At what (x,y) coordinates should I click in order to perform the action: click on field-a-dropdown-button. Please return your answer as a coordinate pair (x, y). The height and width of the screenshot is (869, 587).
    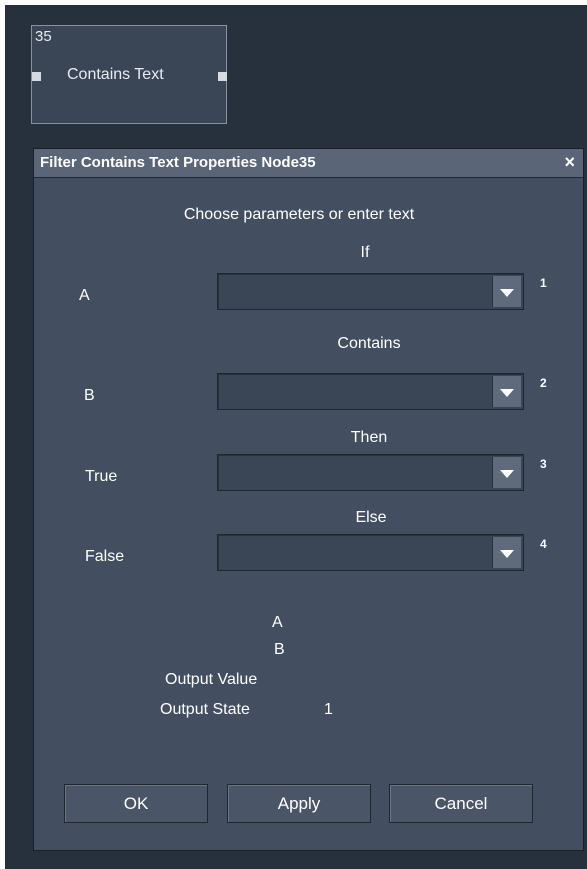
    Looking at the image, I should click on (506, 291).